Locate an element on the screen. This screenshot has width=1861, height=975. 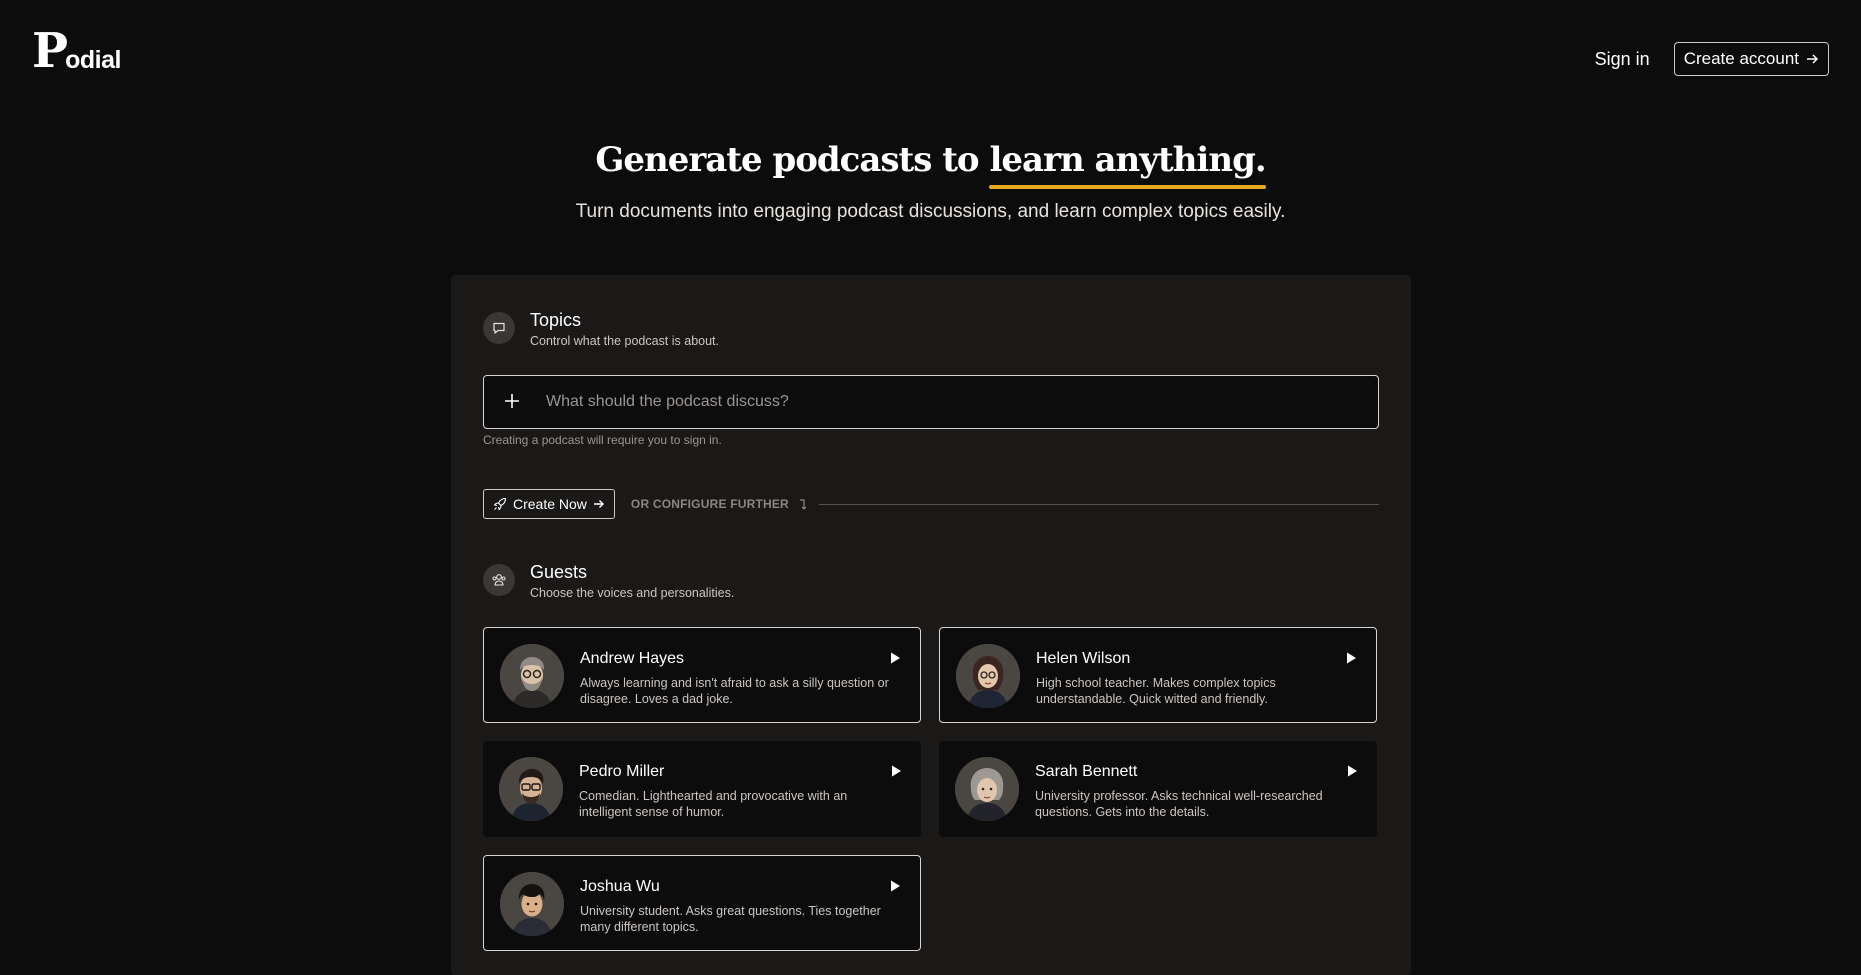
configure-further-label: OR CONFIGURE FURTHER is located at coordinates (709, 504).